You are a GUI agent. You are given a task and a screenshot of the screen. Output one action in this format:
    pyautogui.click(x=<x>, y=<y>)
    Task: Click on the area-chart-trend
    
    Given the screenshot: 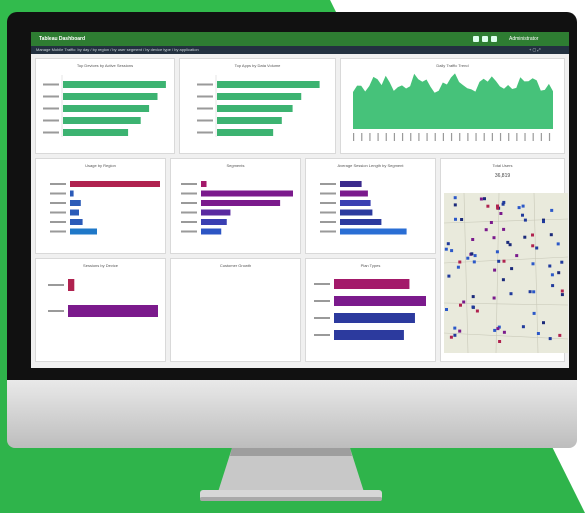 What is the action you would take?
    pyautogui.click(x=453, y=107)
    